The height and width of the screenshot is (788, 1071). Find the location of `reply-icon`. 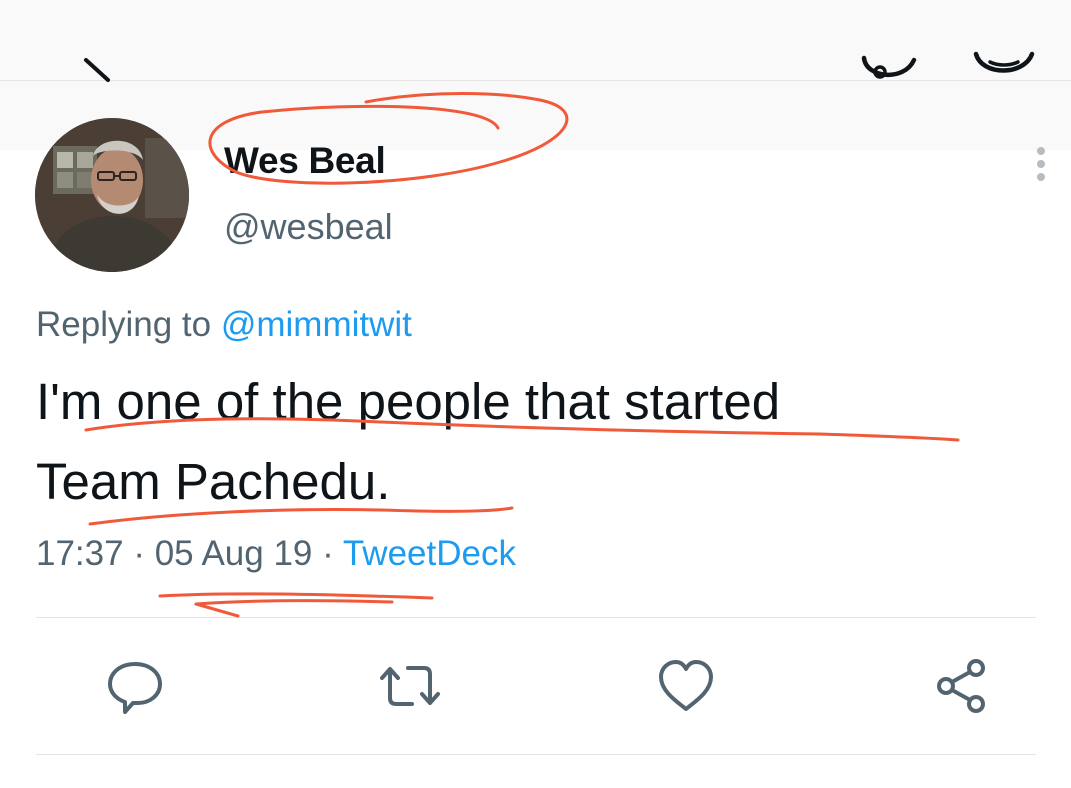

reply-icon is located at coordinates (135, 686).